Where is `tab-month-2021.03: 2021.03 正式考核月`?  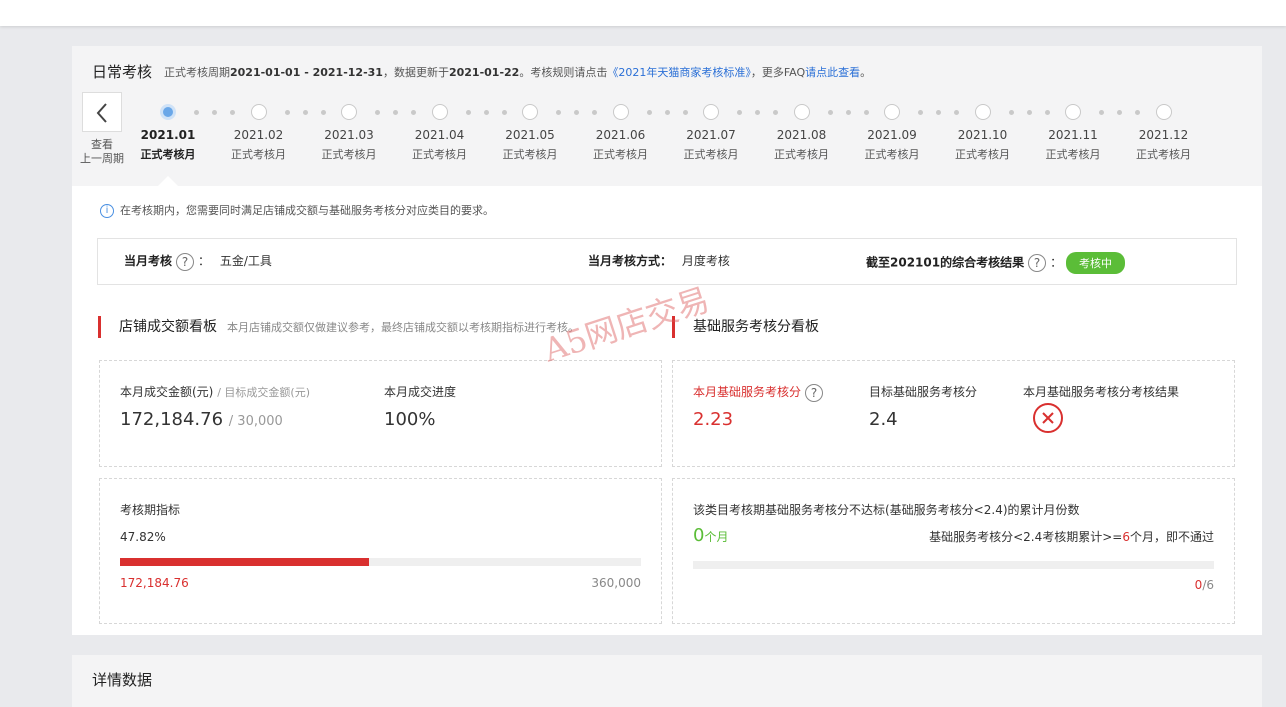 tab-month-2021.03: 2021.03 正式考核月 is located at coordinates (349, 145).